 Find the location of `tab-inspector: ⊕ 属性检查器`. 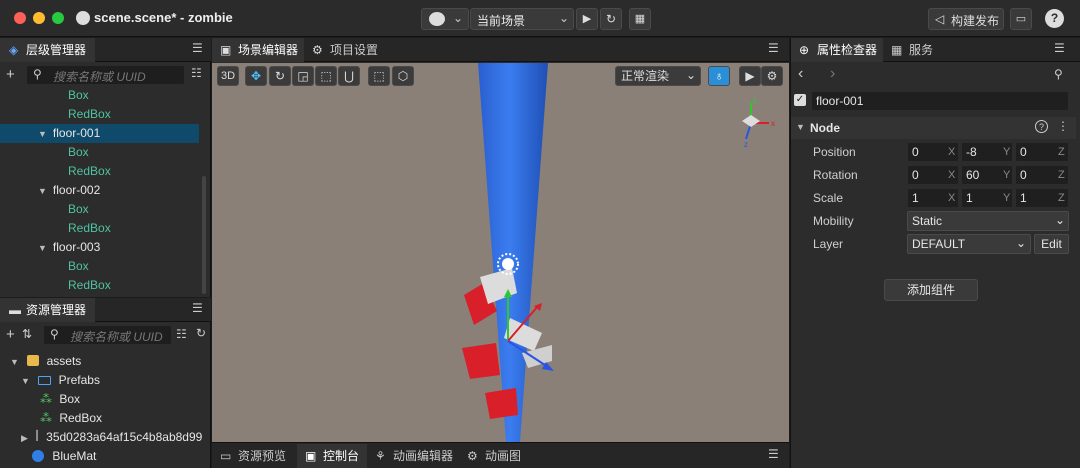

tab-inspector: ⊕ 属性检查器 is located at coordinates (837, 50).